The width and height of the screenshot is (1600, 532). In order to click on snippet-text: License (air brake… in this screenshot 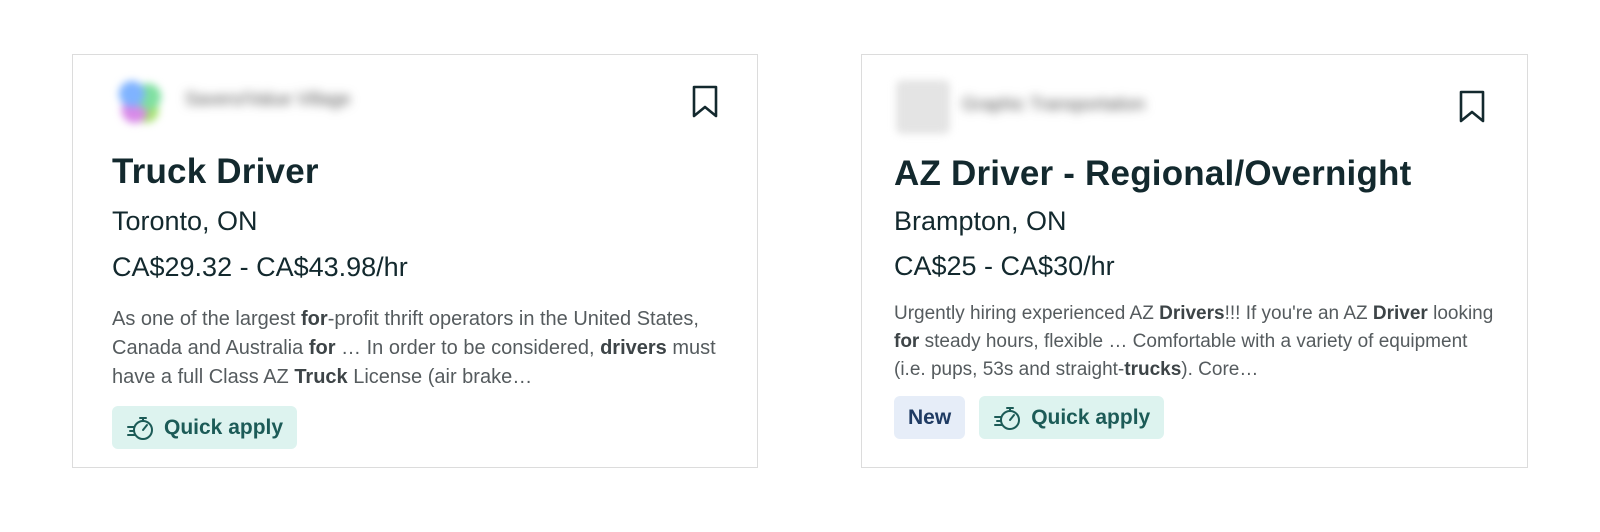, I will do `click(440, 377)`.